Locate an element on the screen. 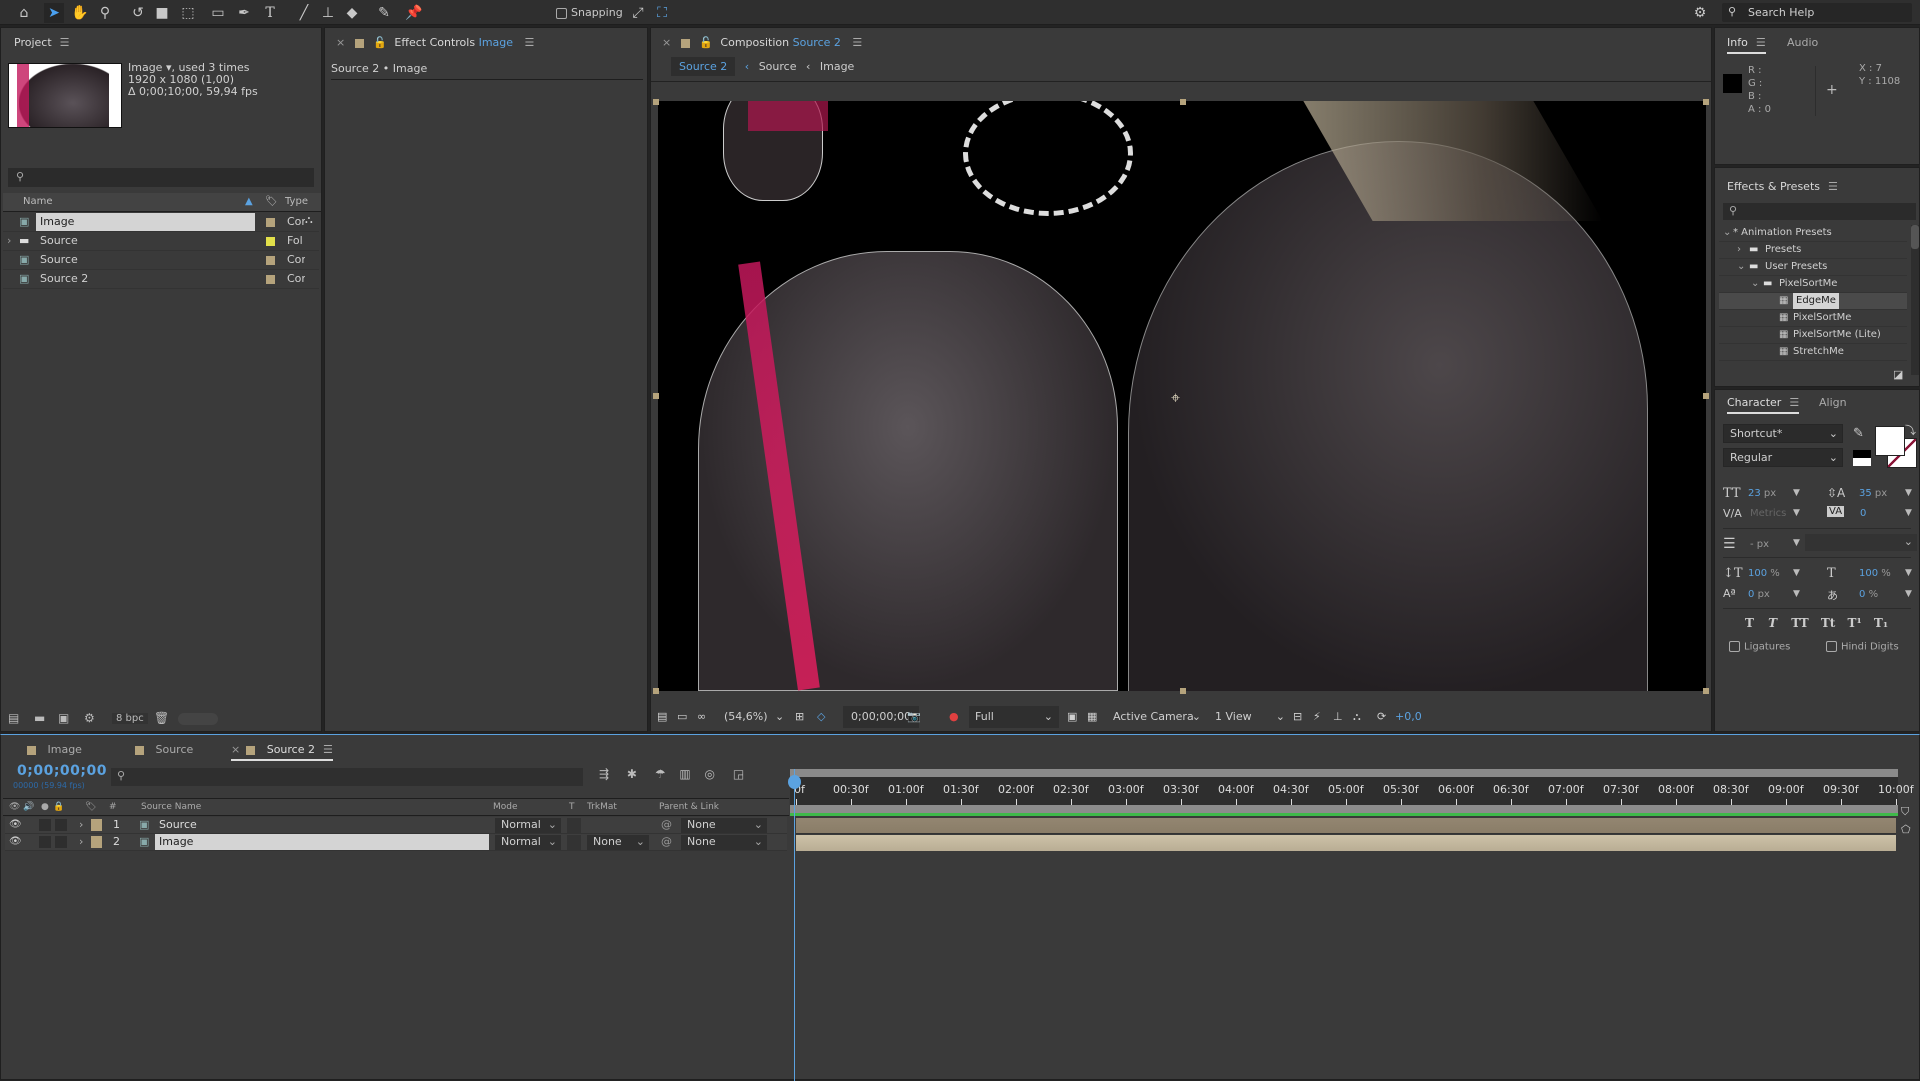  column-parent-link: Parent & Link is located at coordinates (689, 807).